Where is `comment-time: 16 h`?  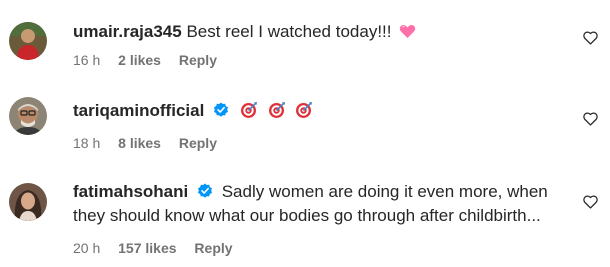
comment-time: 16 h is located at coordinates (87, 60).